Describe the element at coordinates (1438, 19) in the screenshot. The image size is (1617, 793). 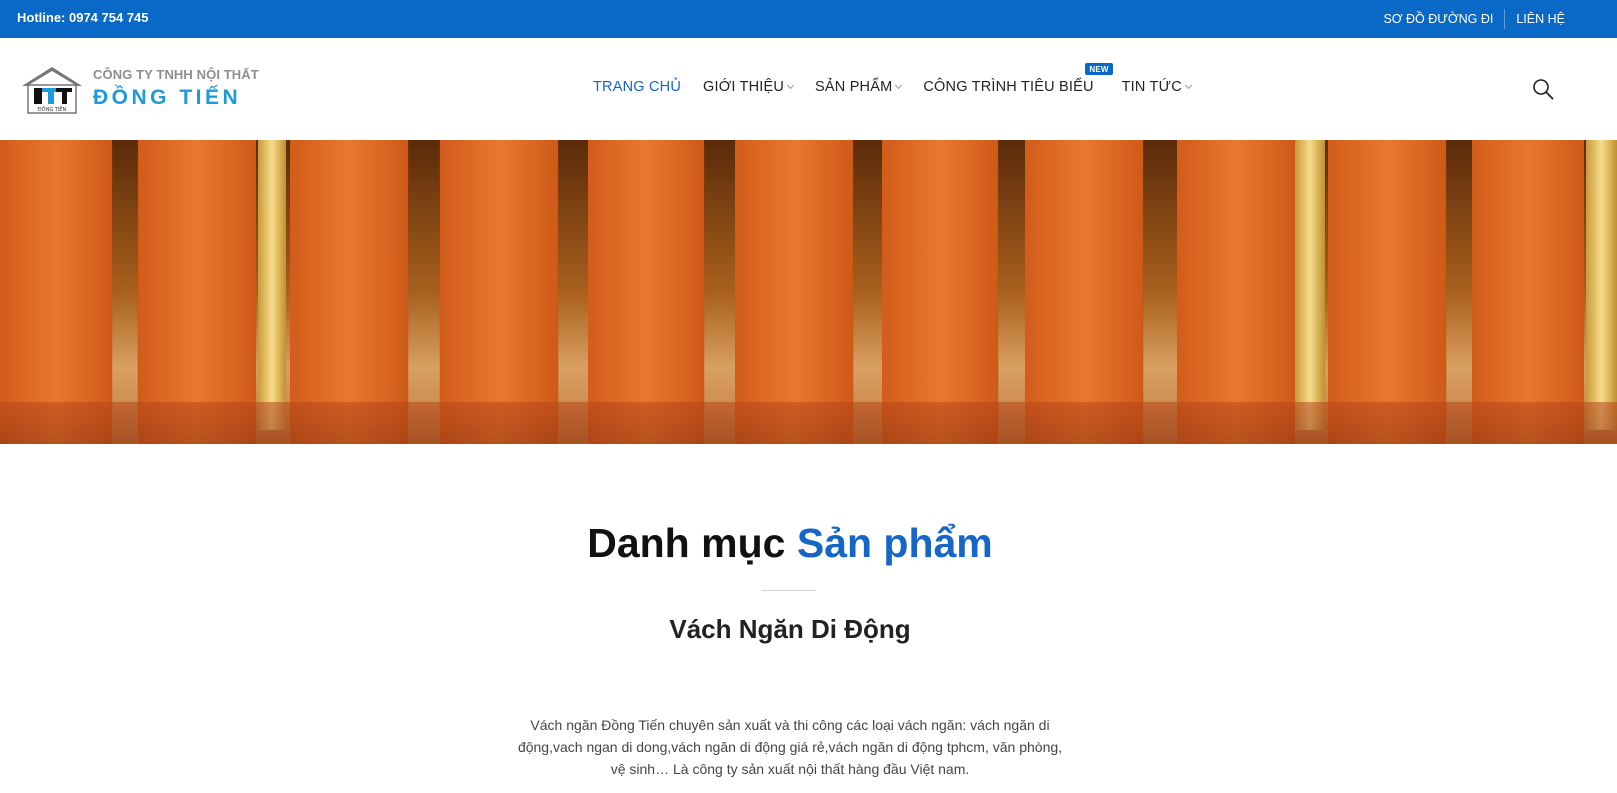
I see `map-link: SƠ ĐỒ ĐƯỜNG ĐI` at that location.